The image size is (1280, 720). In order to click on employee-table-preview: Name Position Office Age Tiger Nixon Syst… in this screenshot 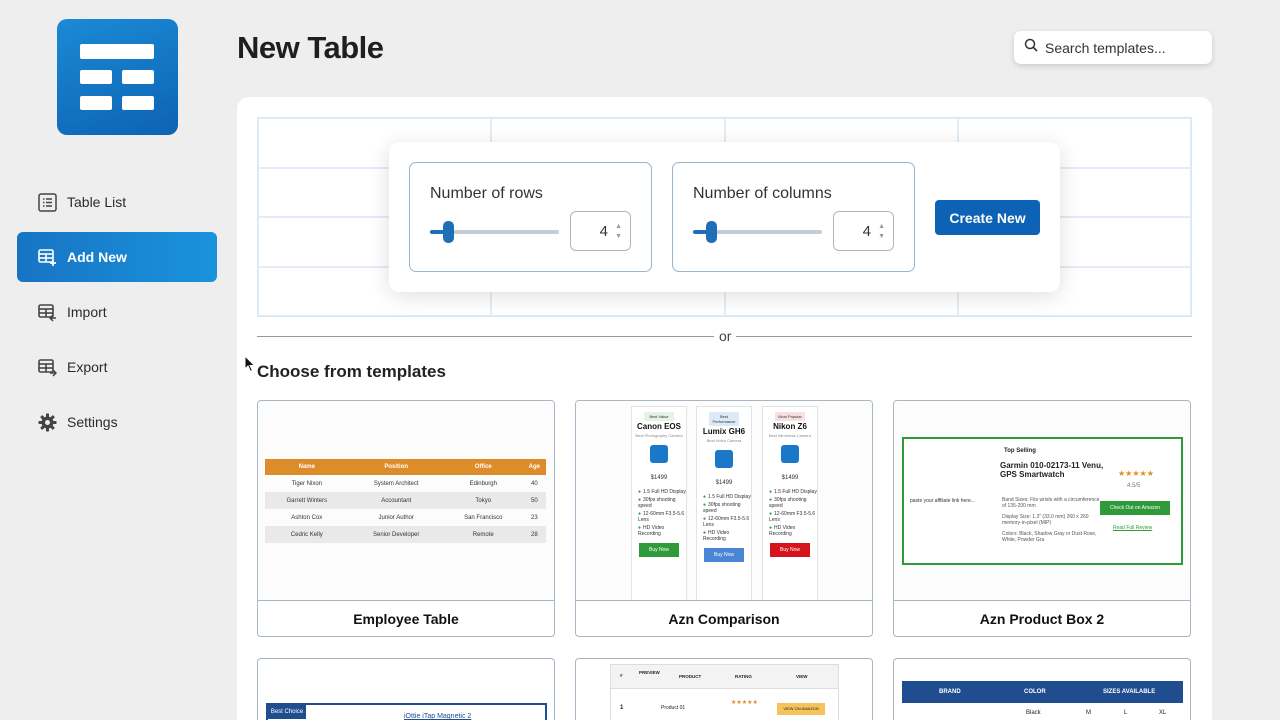, I will do `click(405, 501)`.